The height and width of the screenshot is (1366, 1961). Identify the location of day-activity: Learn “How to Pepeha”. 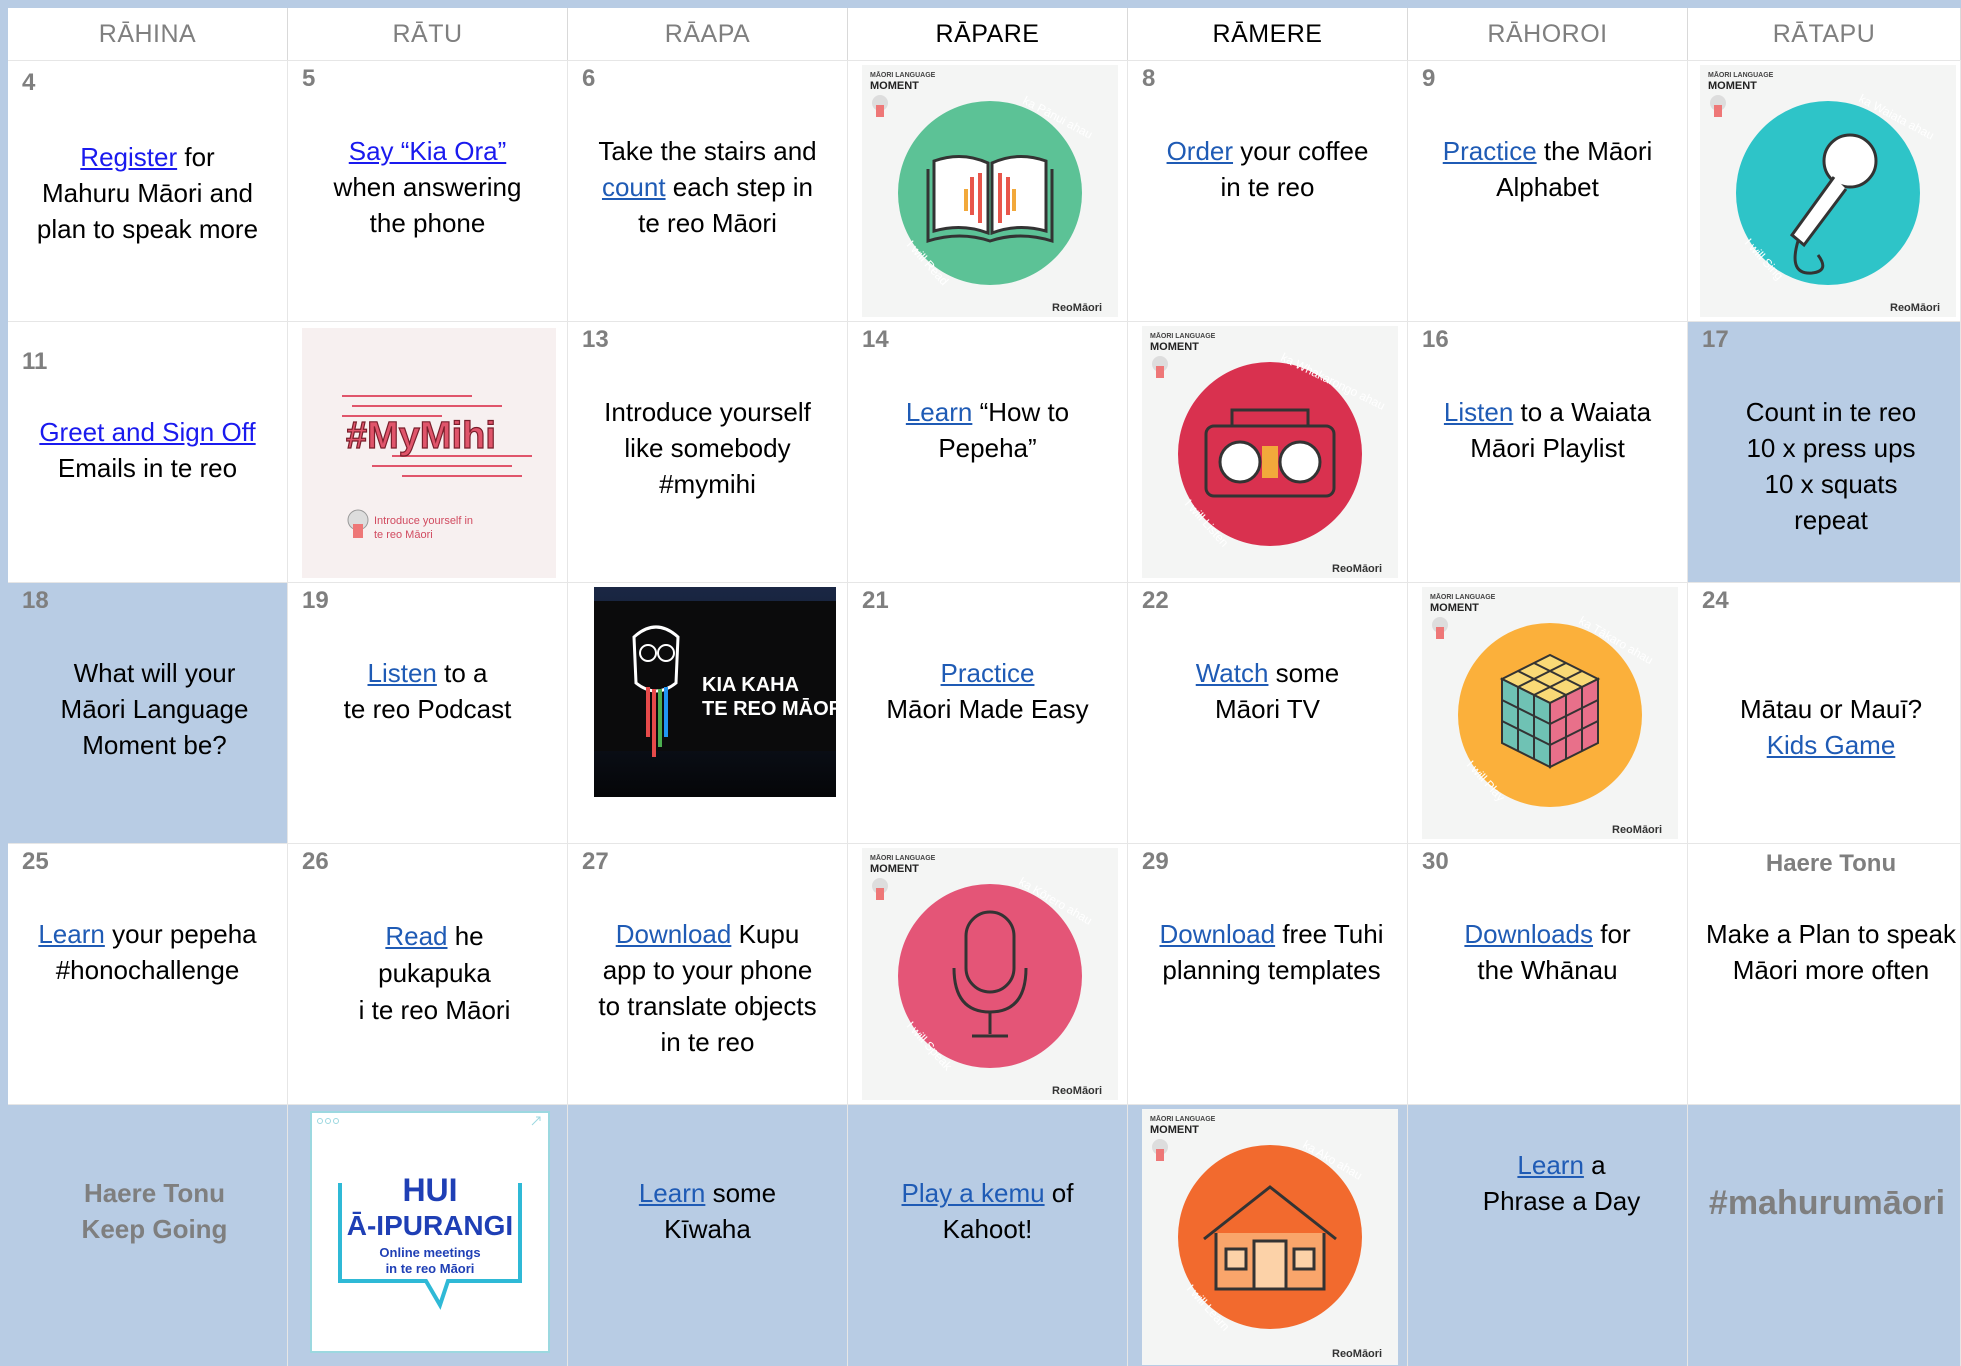
(987, 430).